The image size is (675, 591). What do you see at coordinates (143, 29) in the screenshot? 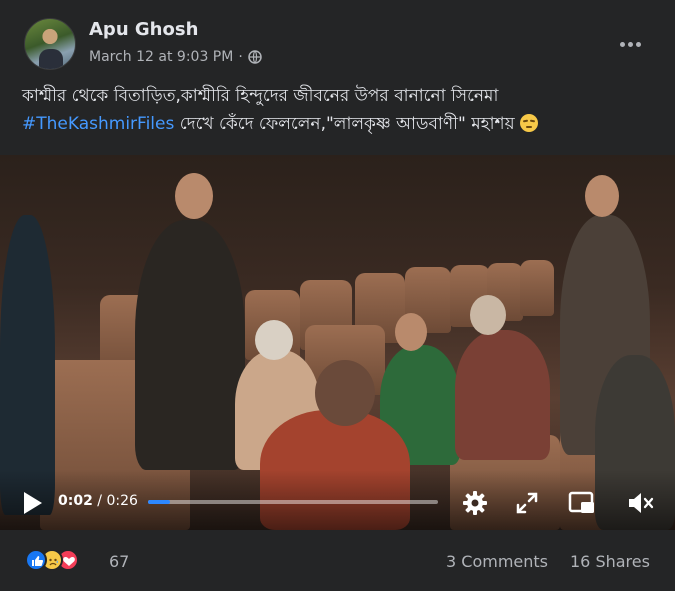
I see `author-name: Apu Ghosh` at bounding box center [143, 29].